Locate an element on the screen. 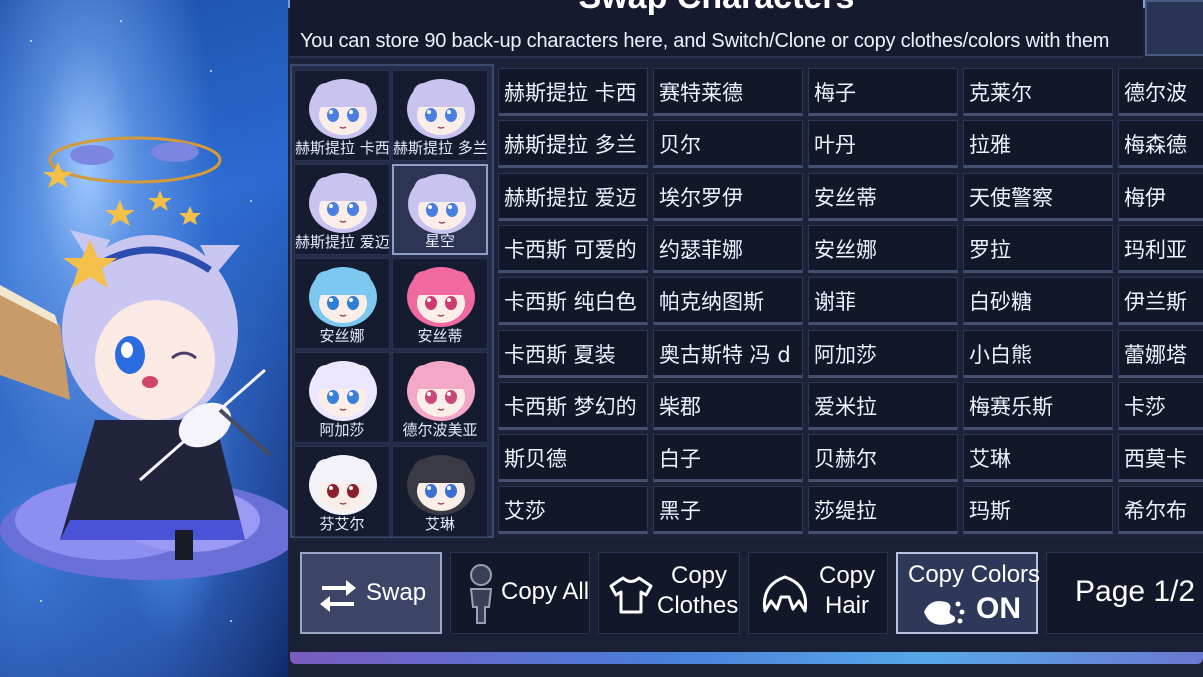 The height and width of the screenshot is (677, 1203). character-name-cell: 拉雅 is located at coordinates (1038, 144).